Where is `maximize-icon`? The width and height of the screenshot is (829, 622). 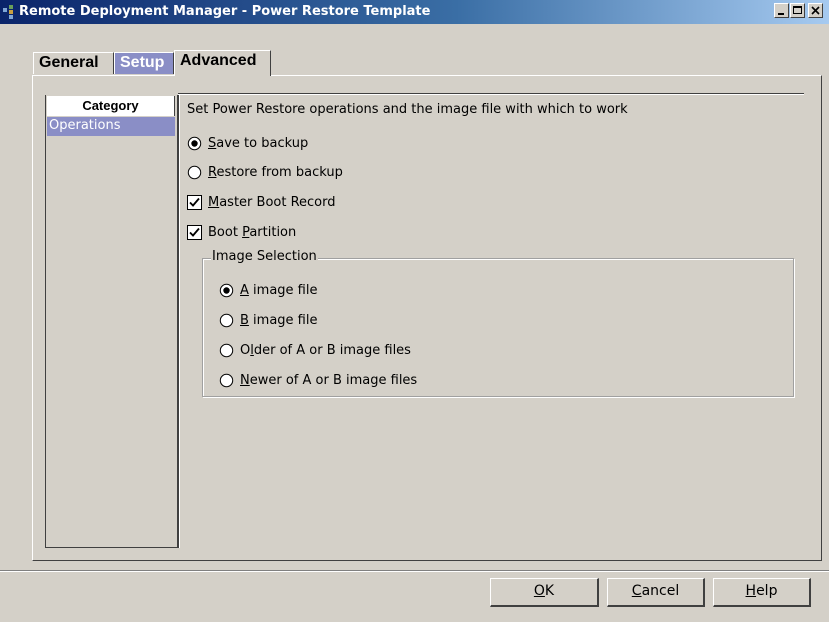 maximize-icon is located at coordinates (797, 10).